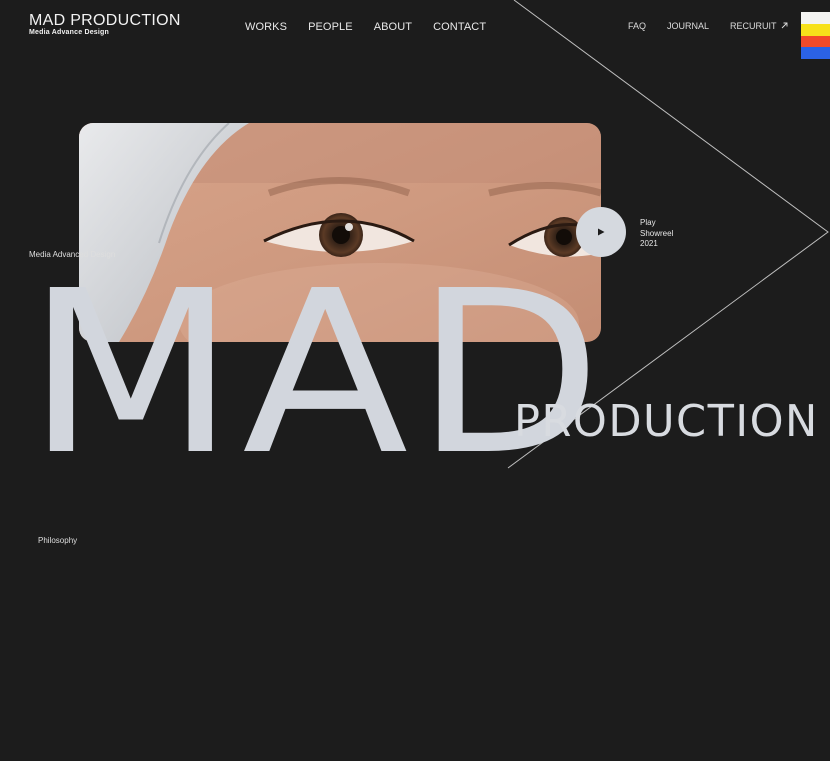  What do you see at coordinates (815, 53) in the screenshot?
I see `flag-blue` at bounding box center [815, 53].